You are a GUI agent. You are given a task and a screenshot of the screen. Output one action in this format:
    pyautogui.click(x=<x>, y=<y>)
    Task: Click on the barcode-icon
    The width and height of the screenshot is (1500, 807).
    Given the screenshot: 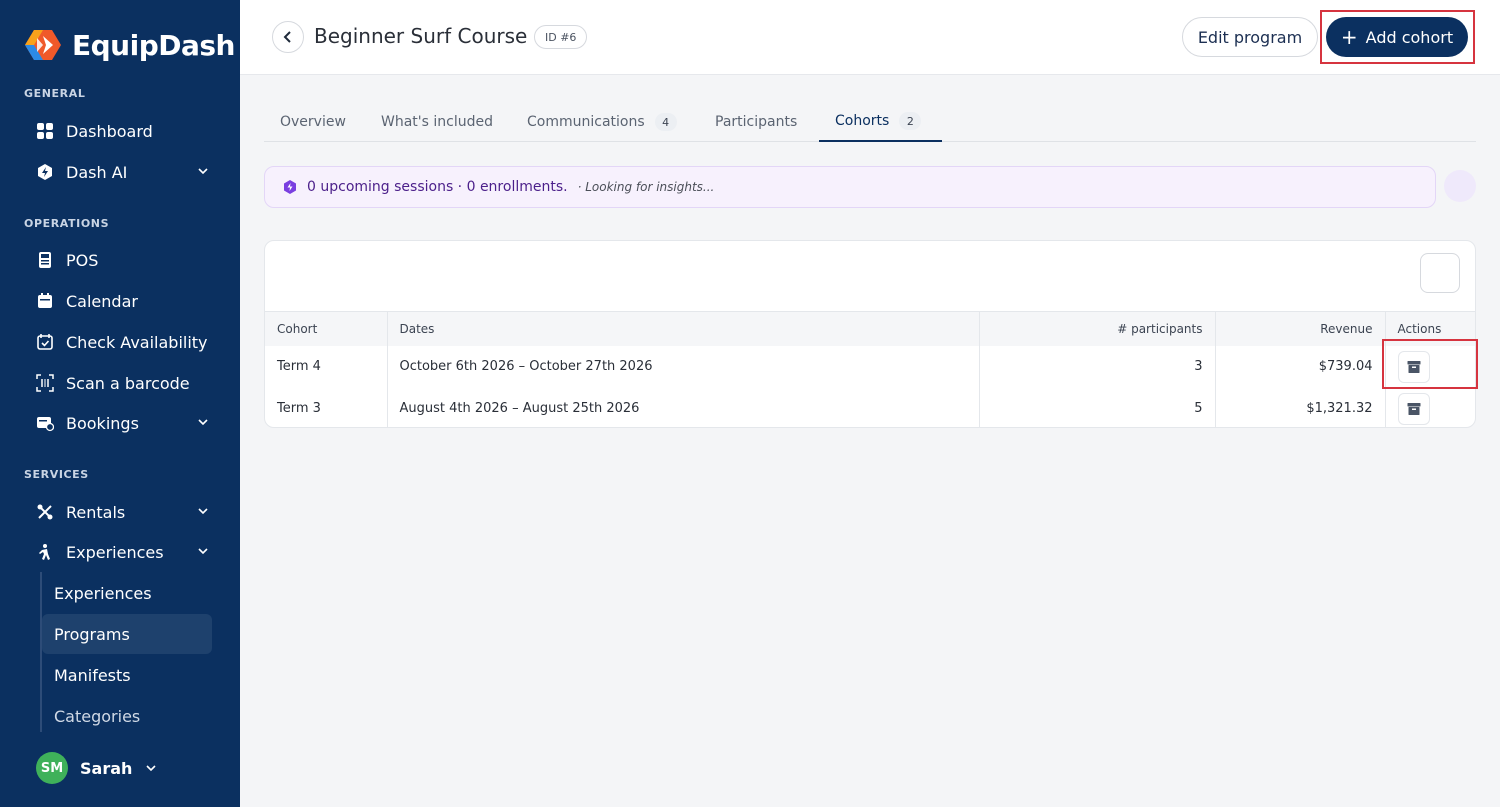 What is the action you would take?
    pyautogui.click(x=45, y=383)
    